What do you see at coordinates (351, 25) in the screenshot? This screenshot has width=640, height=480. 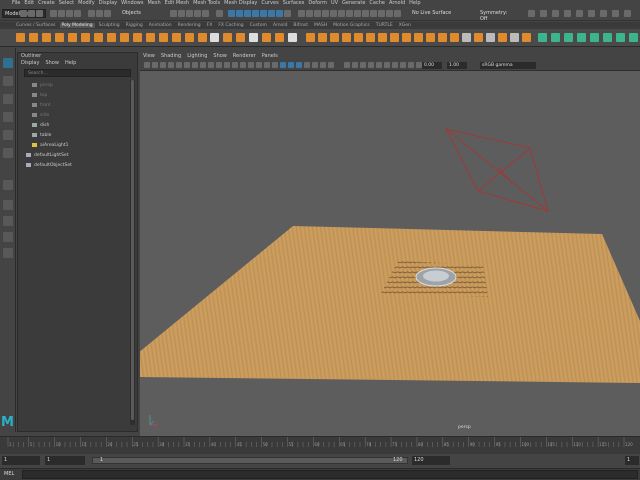 I see `shelf-tab-motion-graphics: Motion Graphics` at bounding box center [351, 25].